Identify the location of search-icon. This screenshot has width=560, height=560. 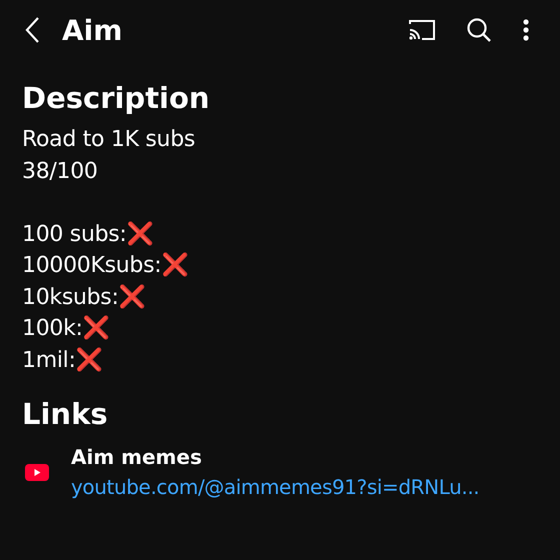
(479, 30).